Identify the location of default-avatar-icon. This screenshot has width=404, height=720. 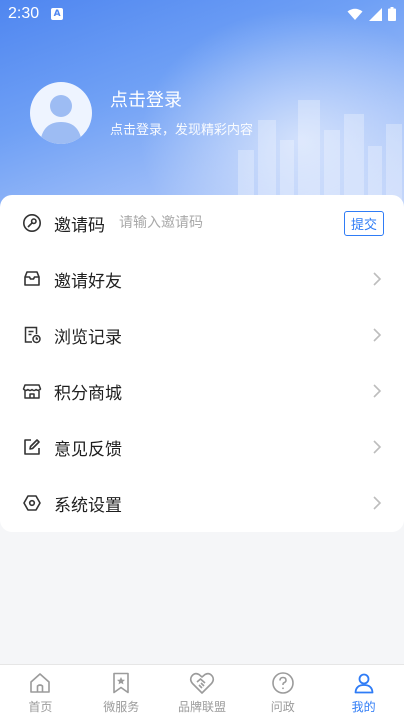
(61, 119).